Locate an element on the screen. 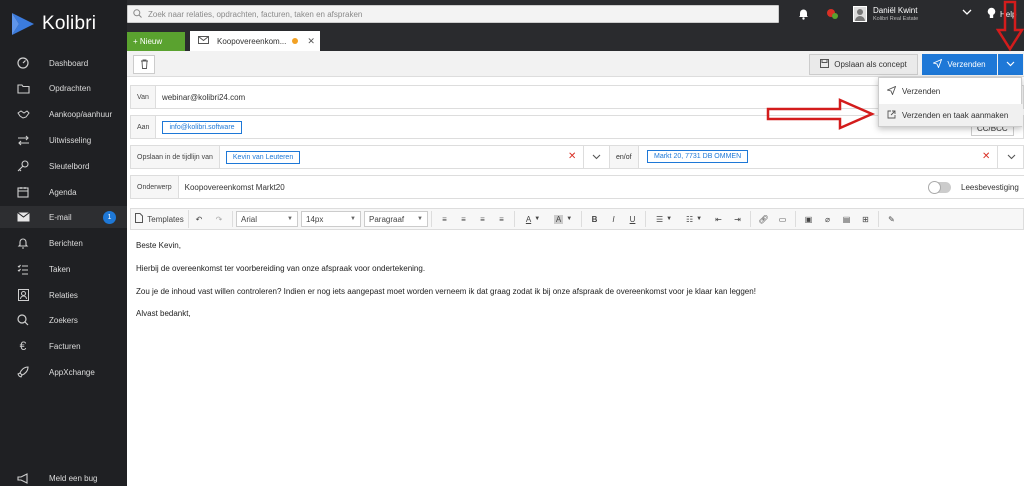 This screenshot has height=486, width=1024. property-chip: Markt 20, 7731 DB OMMEN is located at coordinates (698, 156).